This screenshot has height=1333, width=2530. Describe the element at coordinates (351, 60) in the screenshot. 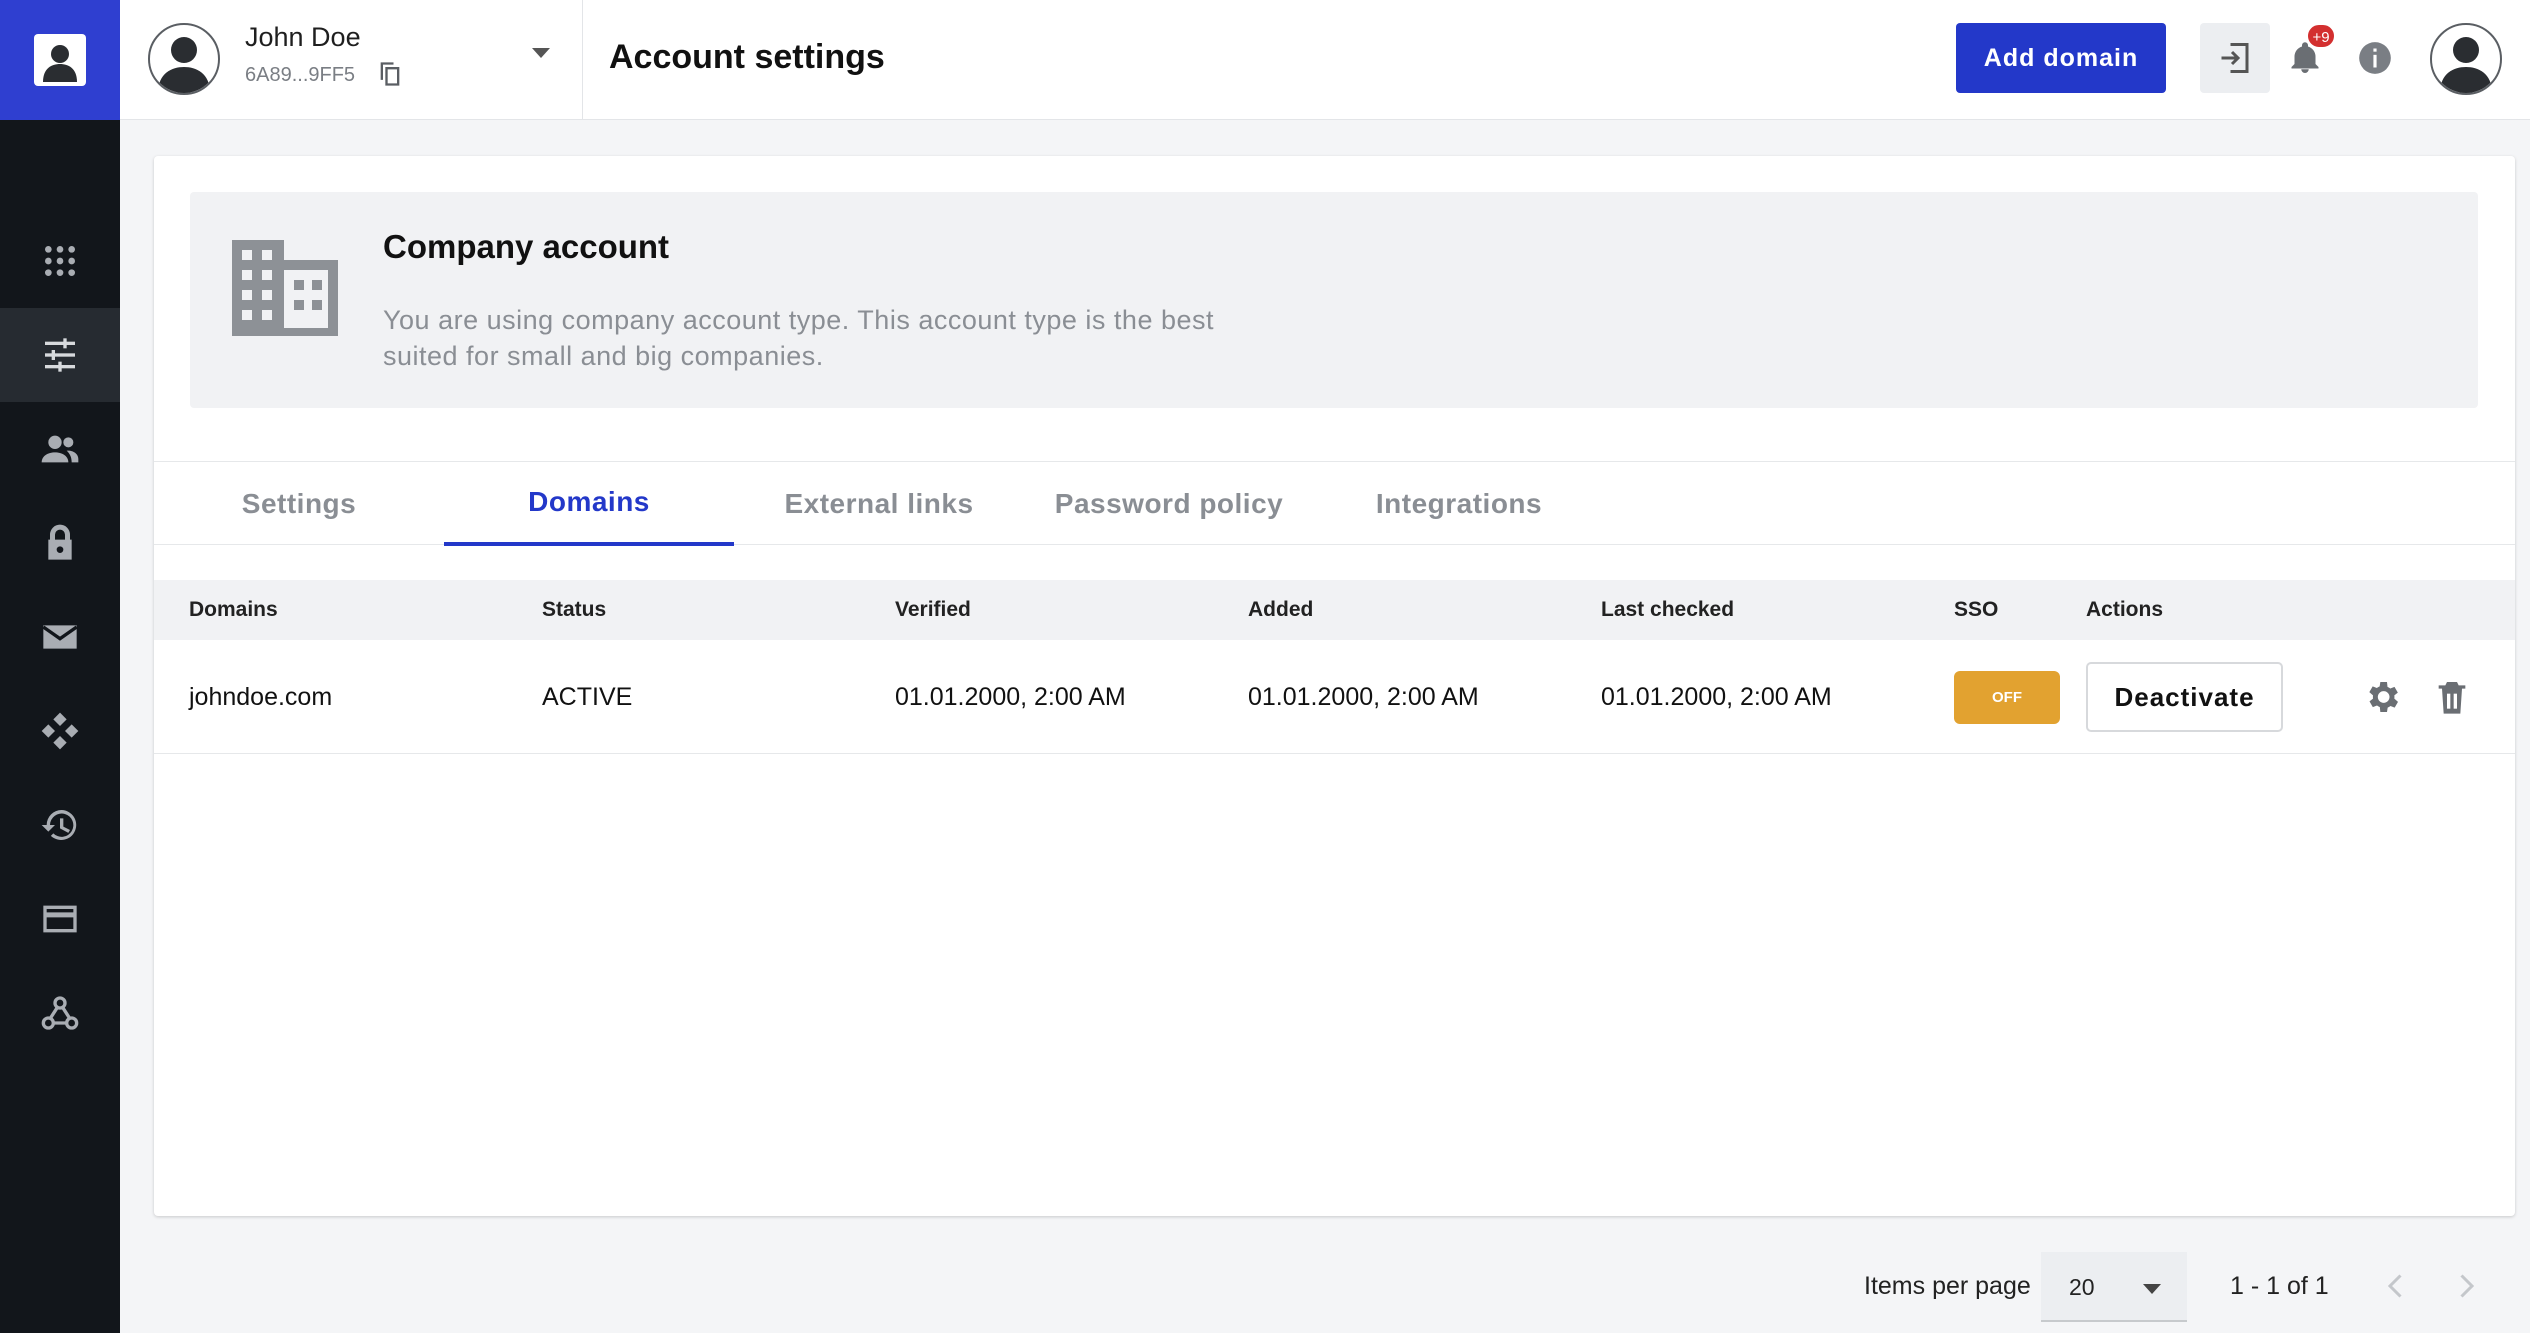

I see `account-switcher: John Doe 6A89...9FF5` at that location.